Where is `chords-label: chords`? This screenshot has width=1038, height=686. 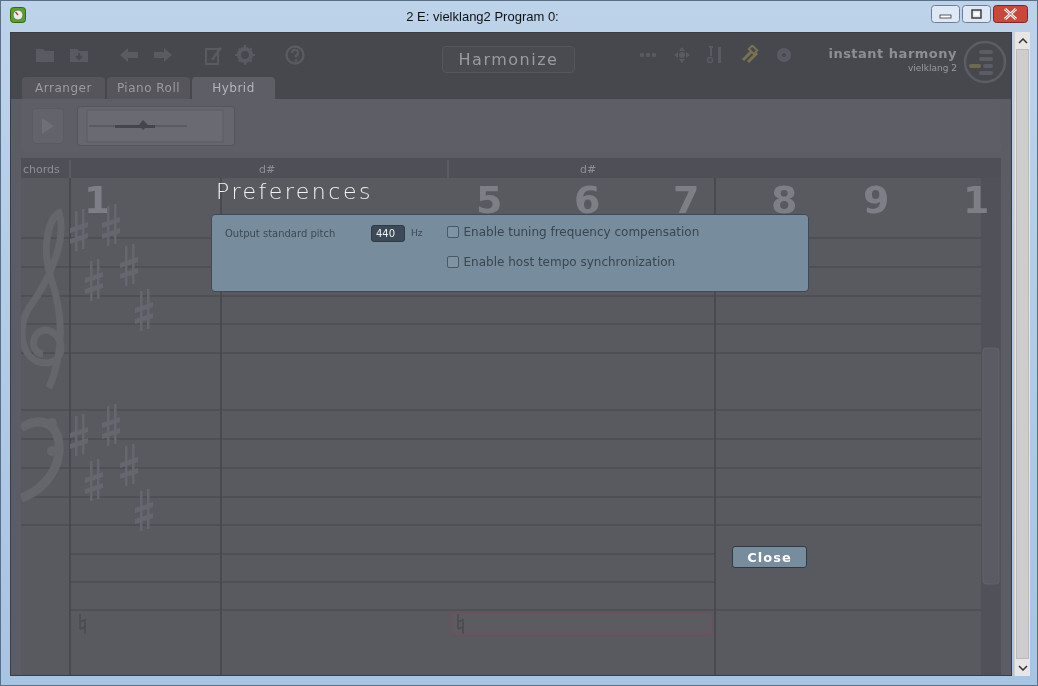 chords-label: chords is located at coordinates (41, 169).